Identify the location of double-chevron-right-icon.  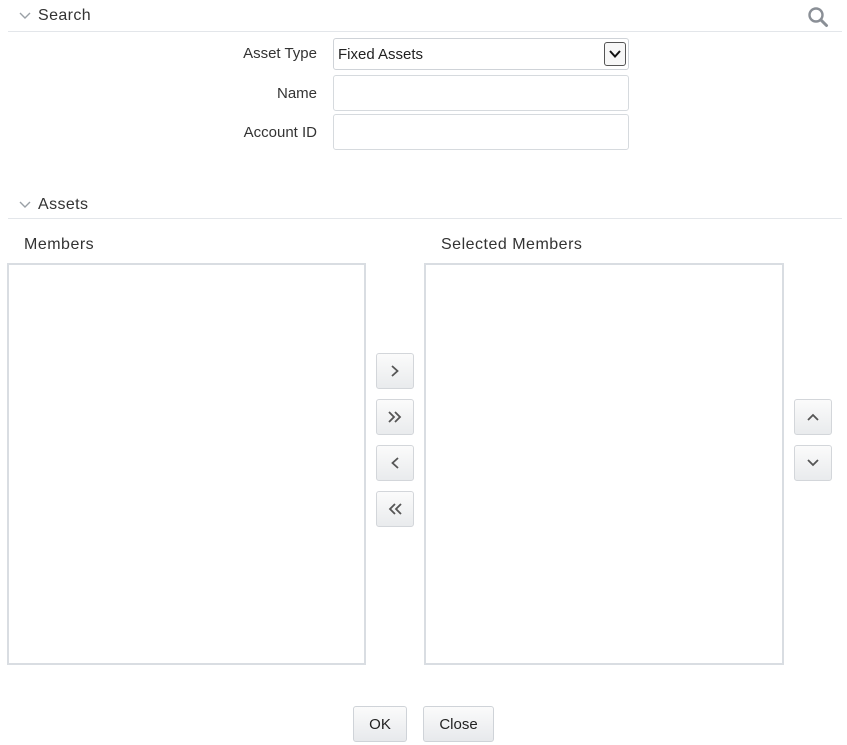
(395, 417).